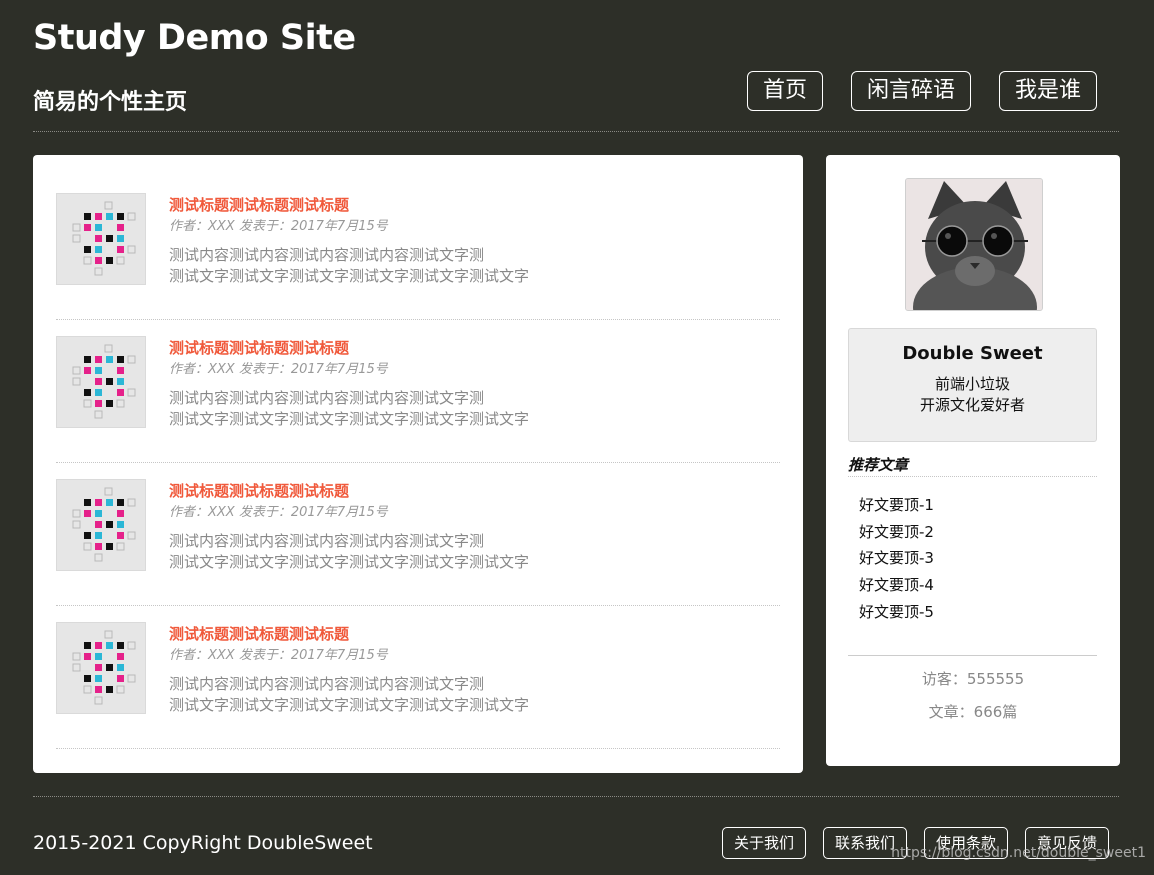  I want to click on profile-description: 前端小垃圾 开源文化爱好者, so click(972, 395).